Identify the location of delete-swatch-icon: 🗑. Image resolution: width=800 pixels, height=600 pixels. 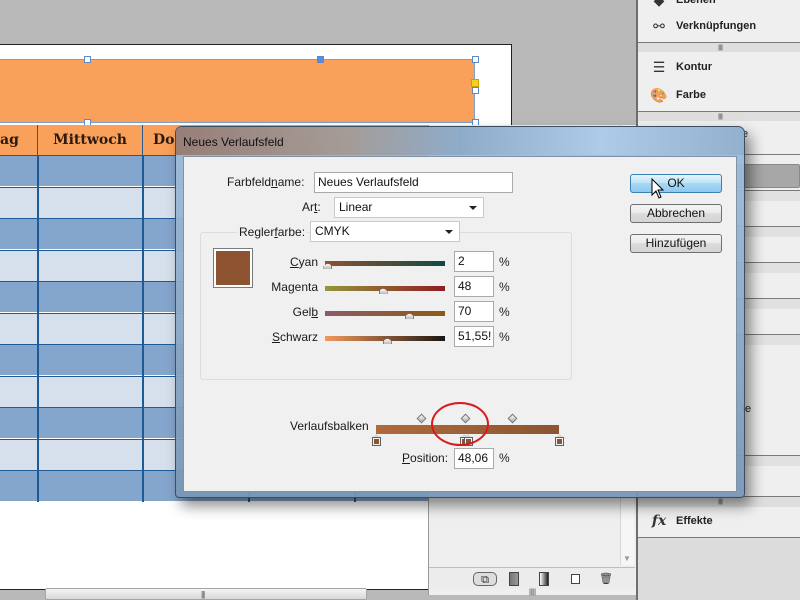
(606, 579).